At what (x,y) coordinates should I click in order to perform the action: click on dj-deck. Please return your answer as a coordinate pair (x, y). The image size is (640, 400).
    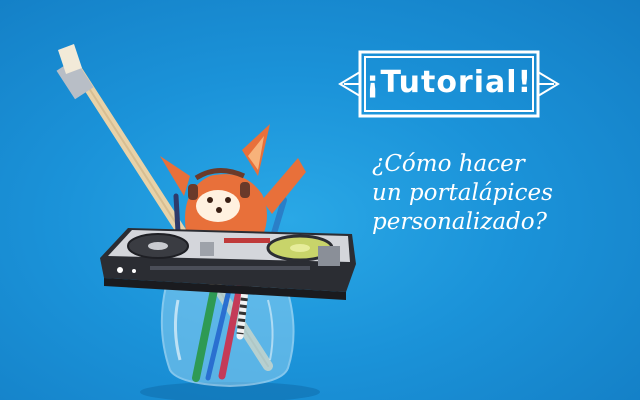
    Looking at the image, I should click on (228, 264).